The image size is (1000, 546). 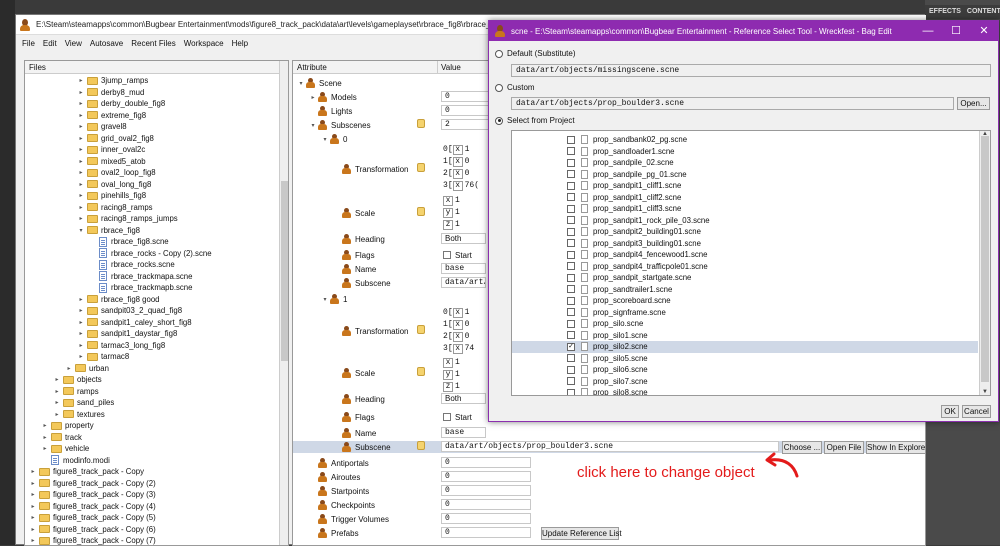 What do you see at coordinates (463, 432) in the screenshot?
I see `name-field: base` at bounding box center [463, 432].